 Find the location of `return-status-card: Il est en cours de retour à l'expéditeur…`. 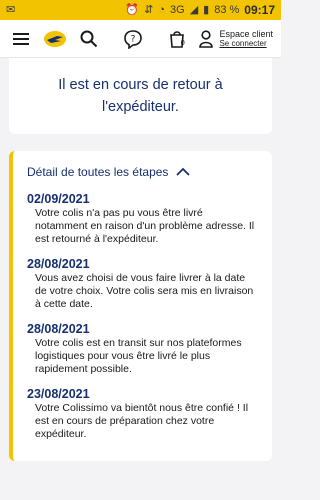

return-status-card: Il est en cours de retour à l'expéditeur… is located at coordinates (140, 96).